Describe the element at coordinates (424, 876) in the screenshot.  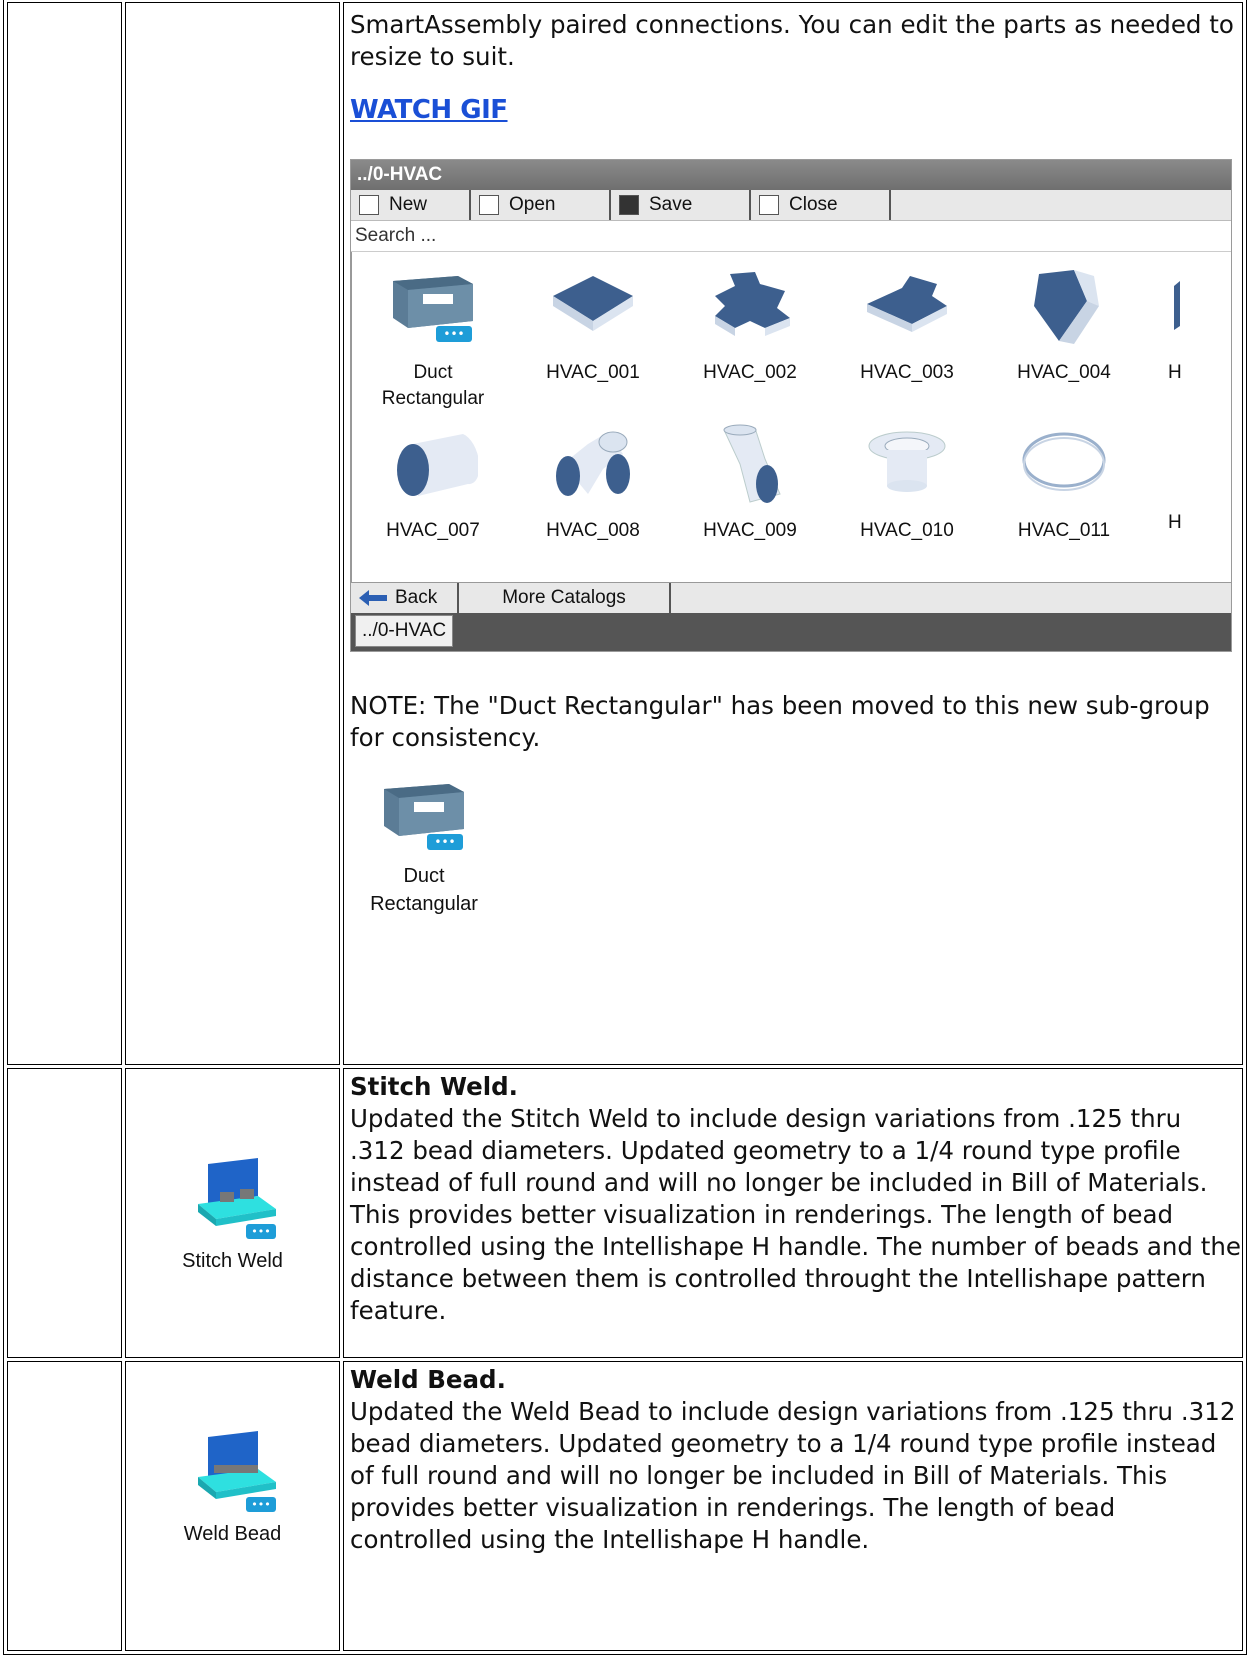
I see `duct-label-line1: Duct` at that location.